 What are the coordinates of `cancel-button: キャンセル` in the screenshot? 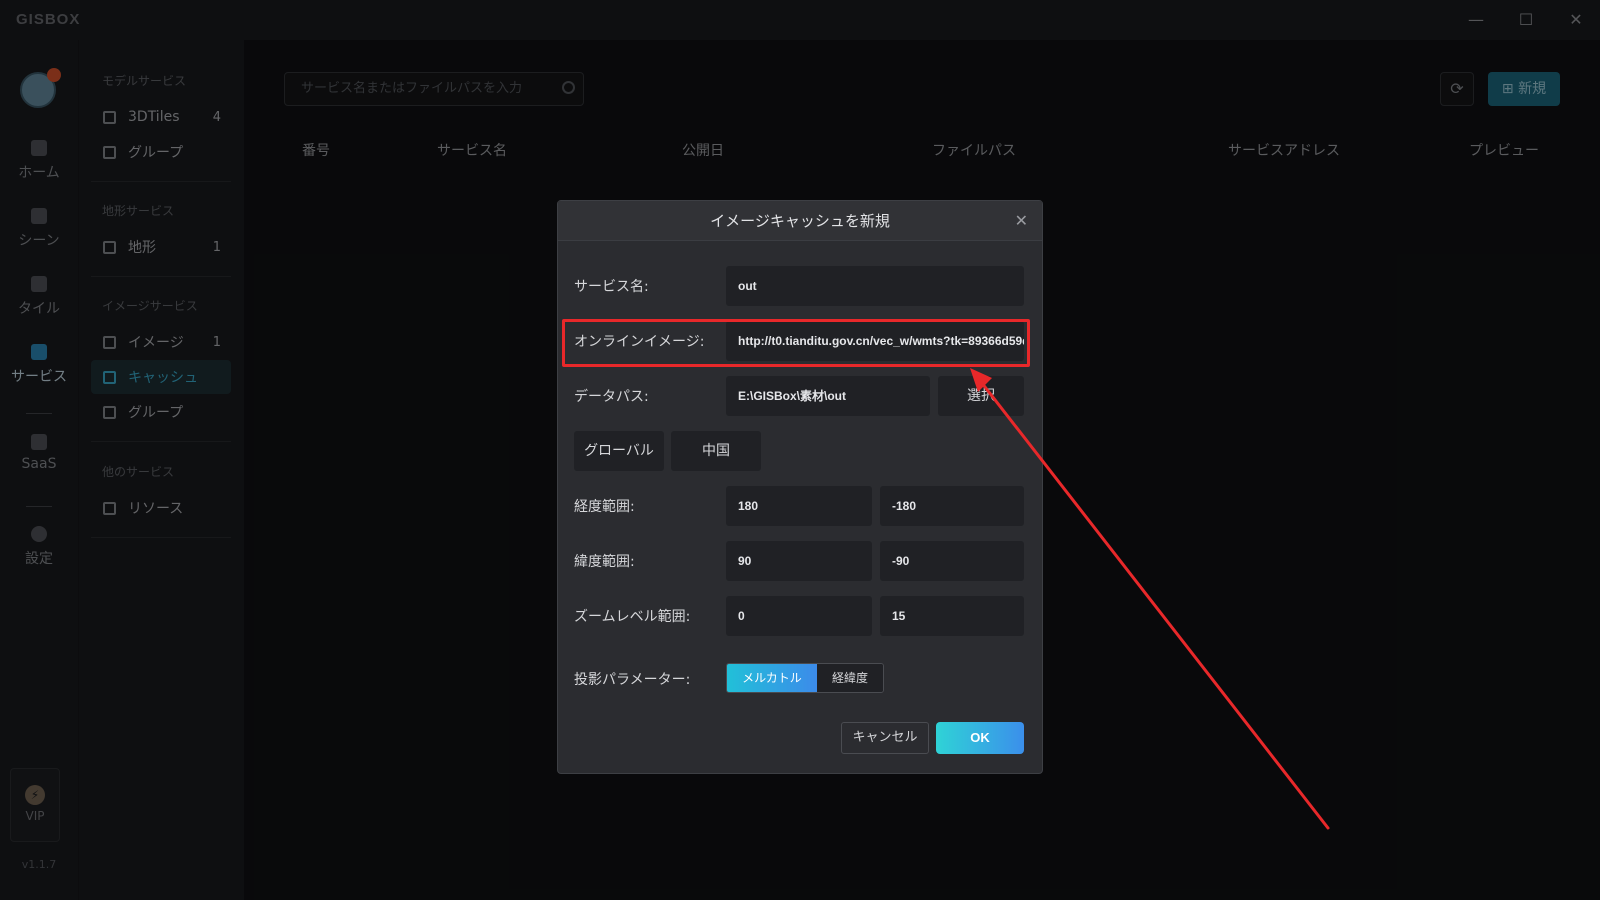 It's located at (885, 738).